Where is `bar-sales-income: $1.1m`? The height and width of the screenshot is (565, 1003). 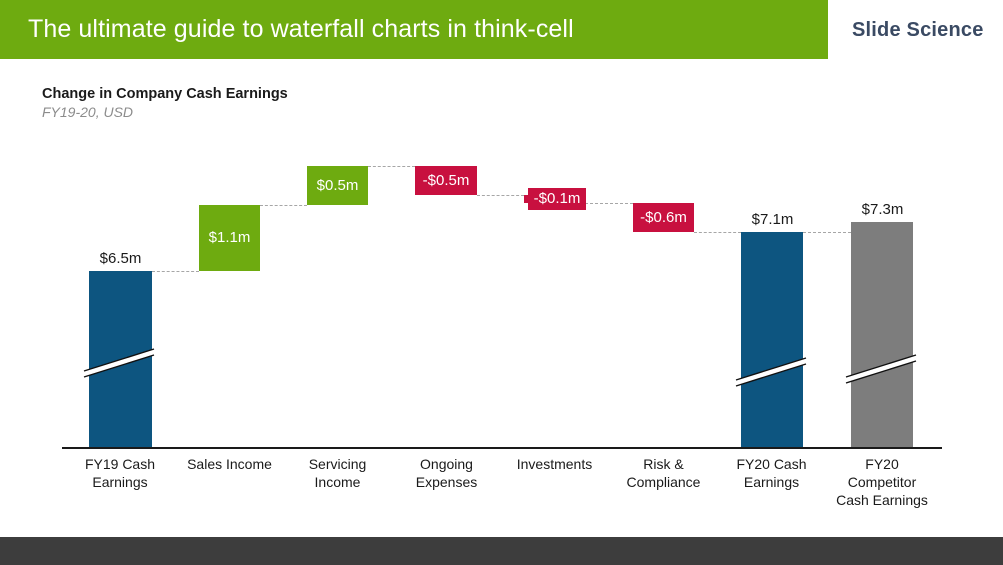 bar-sales-income: $1.1m is located at coordinates (229, 238).